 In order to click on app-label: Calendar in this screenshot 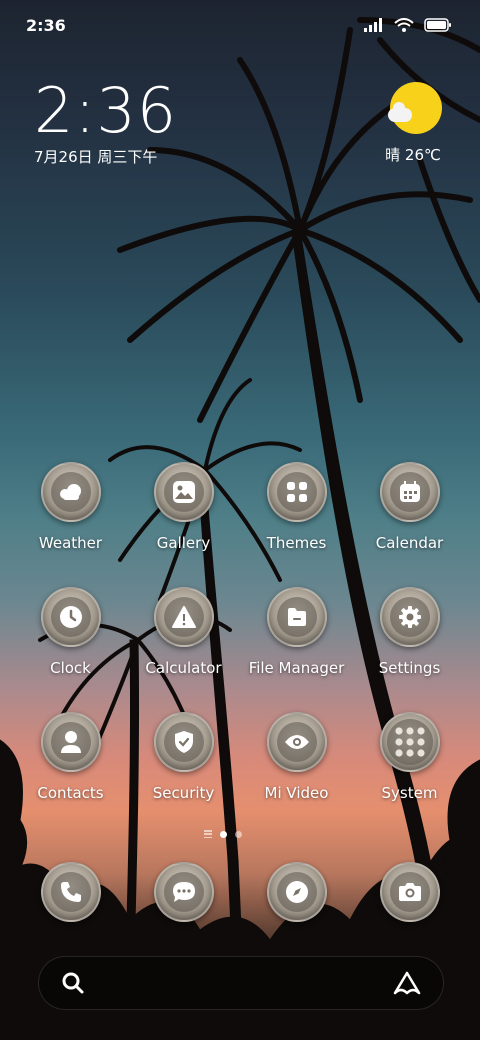, I will do `click(409, 543)`.